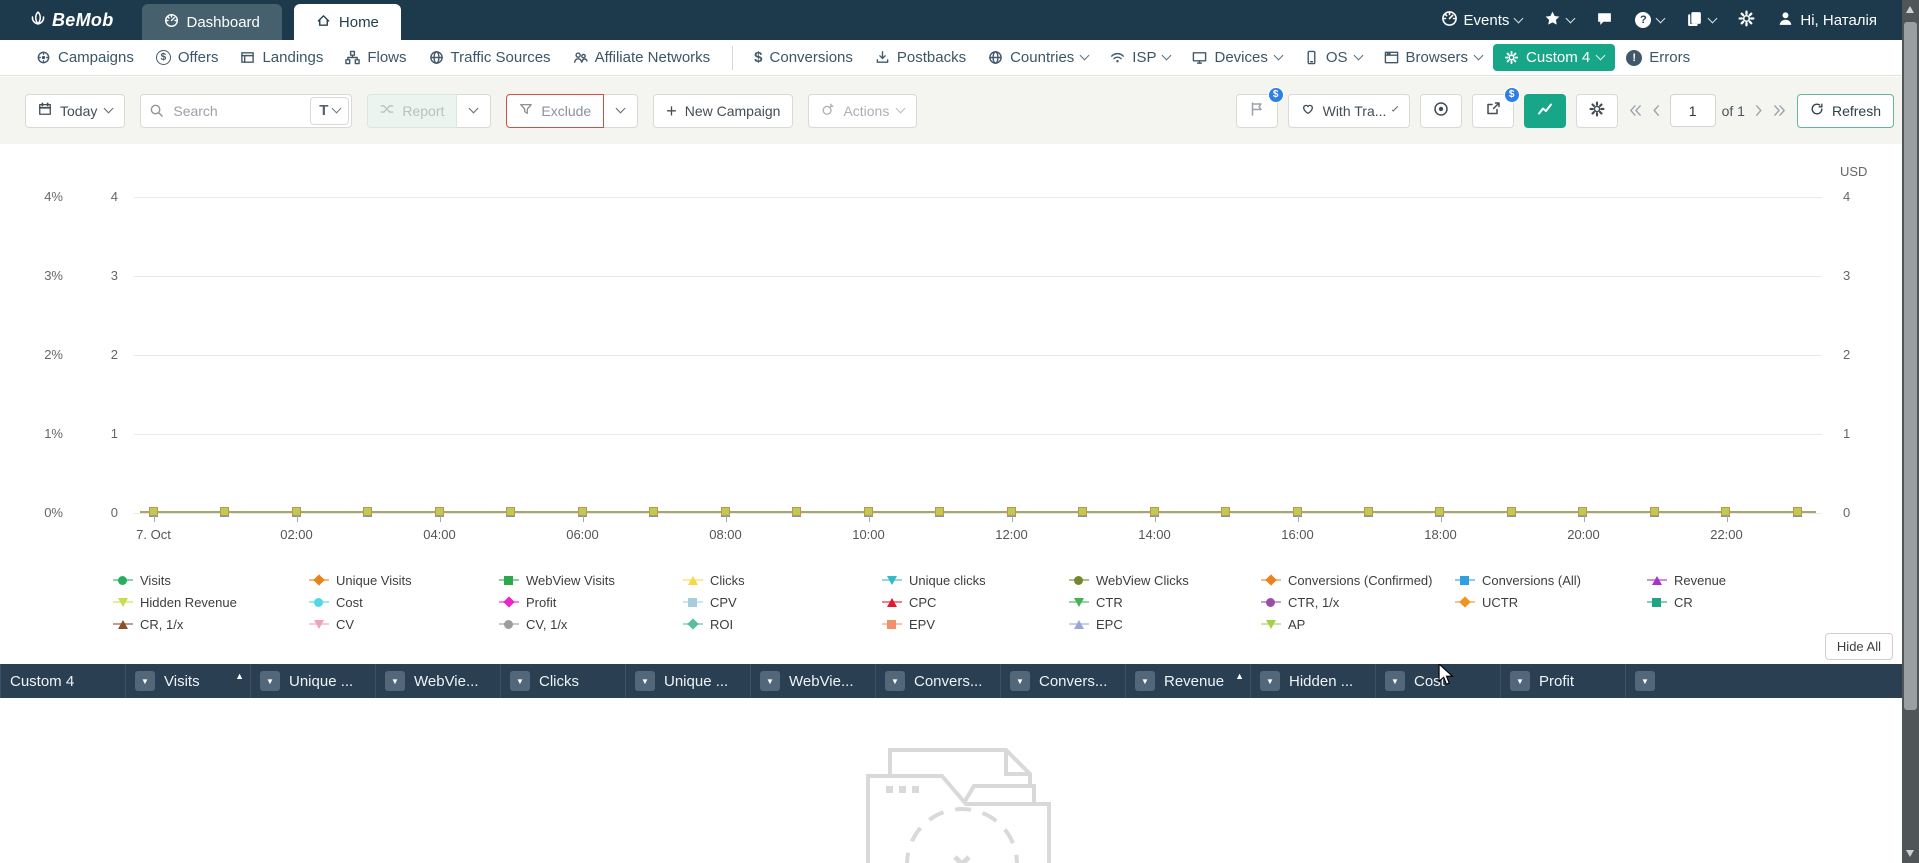  I want to click on table-column-header: Hidden ... ▲, so click(1312, 681).